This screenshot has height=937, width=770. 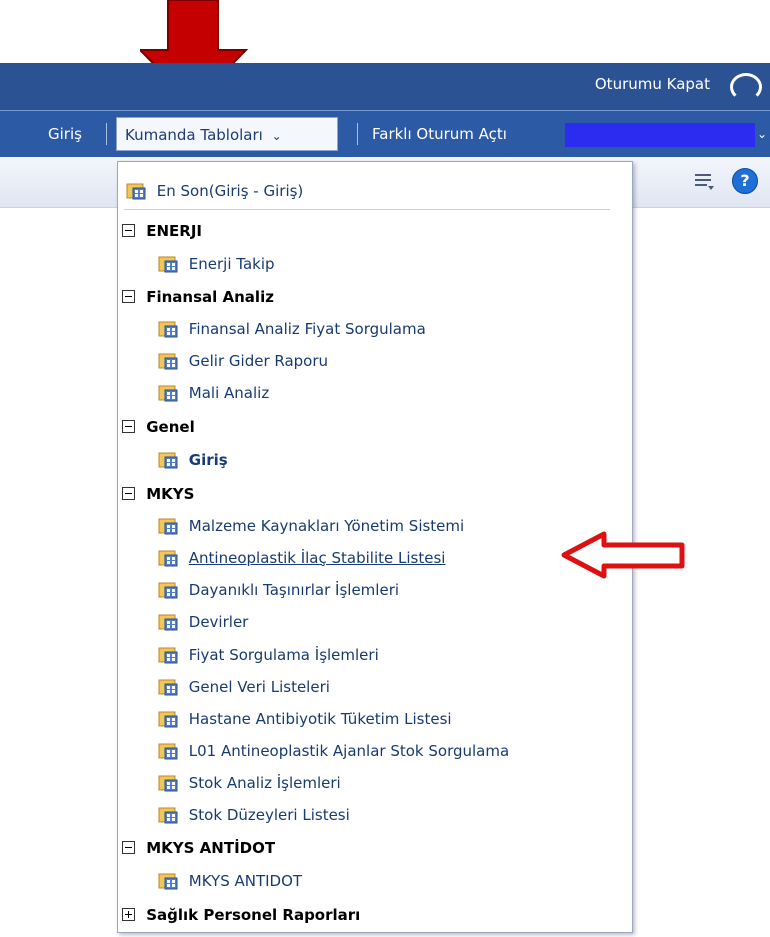 What do you see at coordinates (283, 654) in the screenshot?
I see `menu-item-label: Fiyat Sorgulama İşlemleri` at bounding box center [283, 654].